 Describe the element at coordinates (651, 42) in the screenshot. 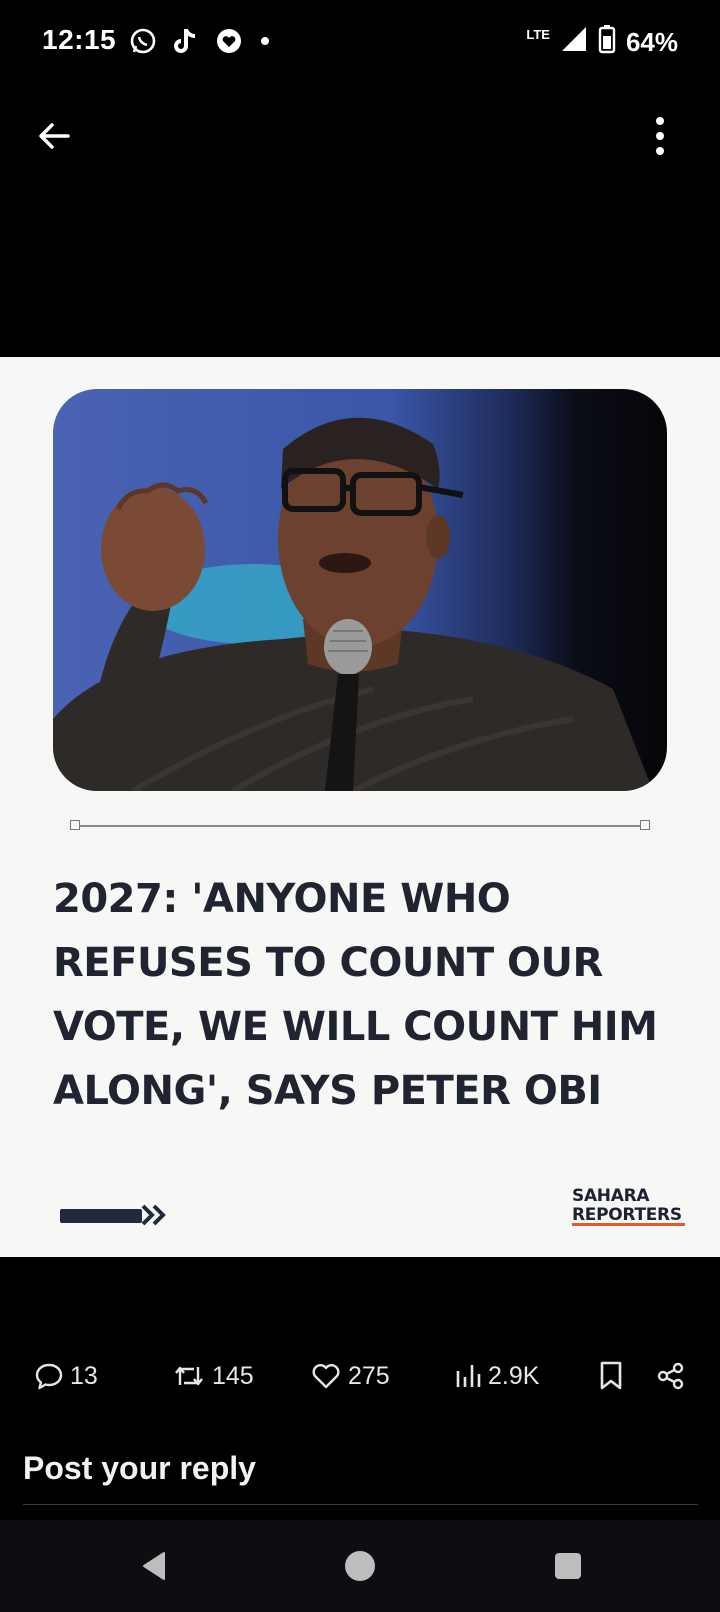

I see `battery-level: 64%` at that location.